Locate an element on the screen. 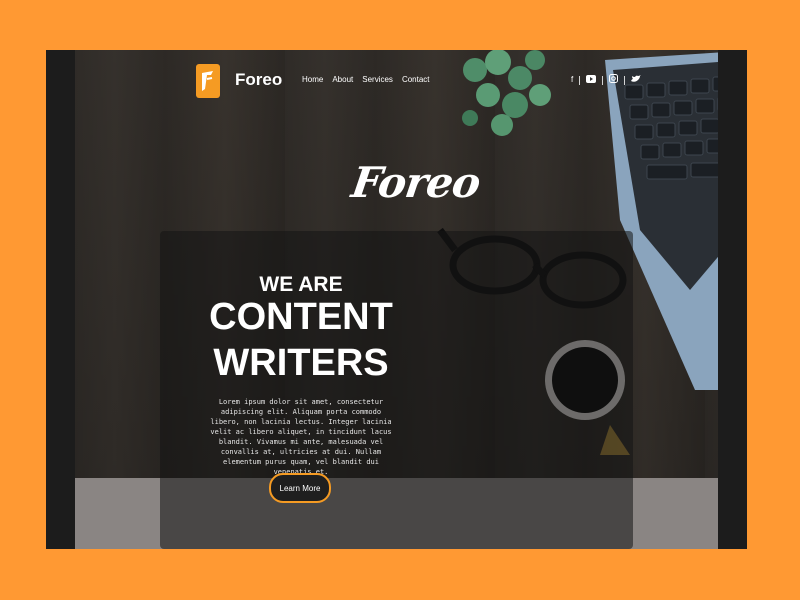  nav-contact: Contact is located at coordinates (416, 79).